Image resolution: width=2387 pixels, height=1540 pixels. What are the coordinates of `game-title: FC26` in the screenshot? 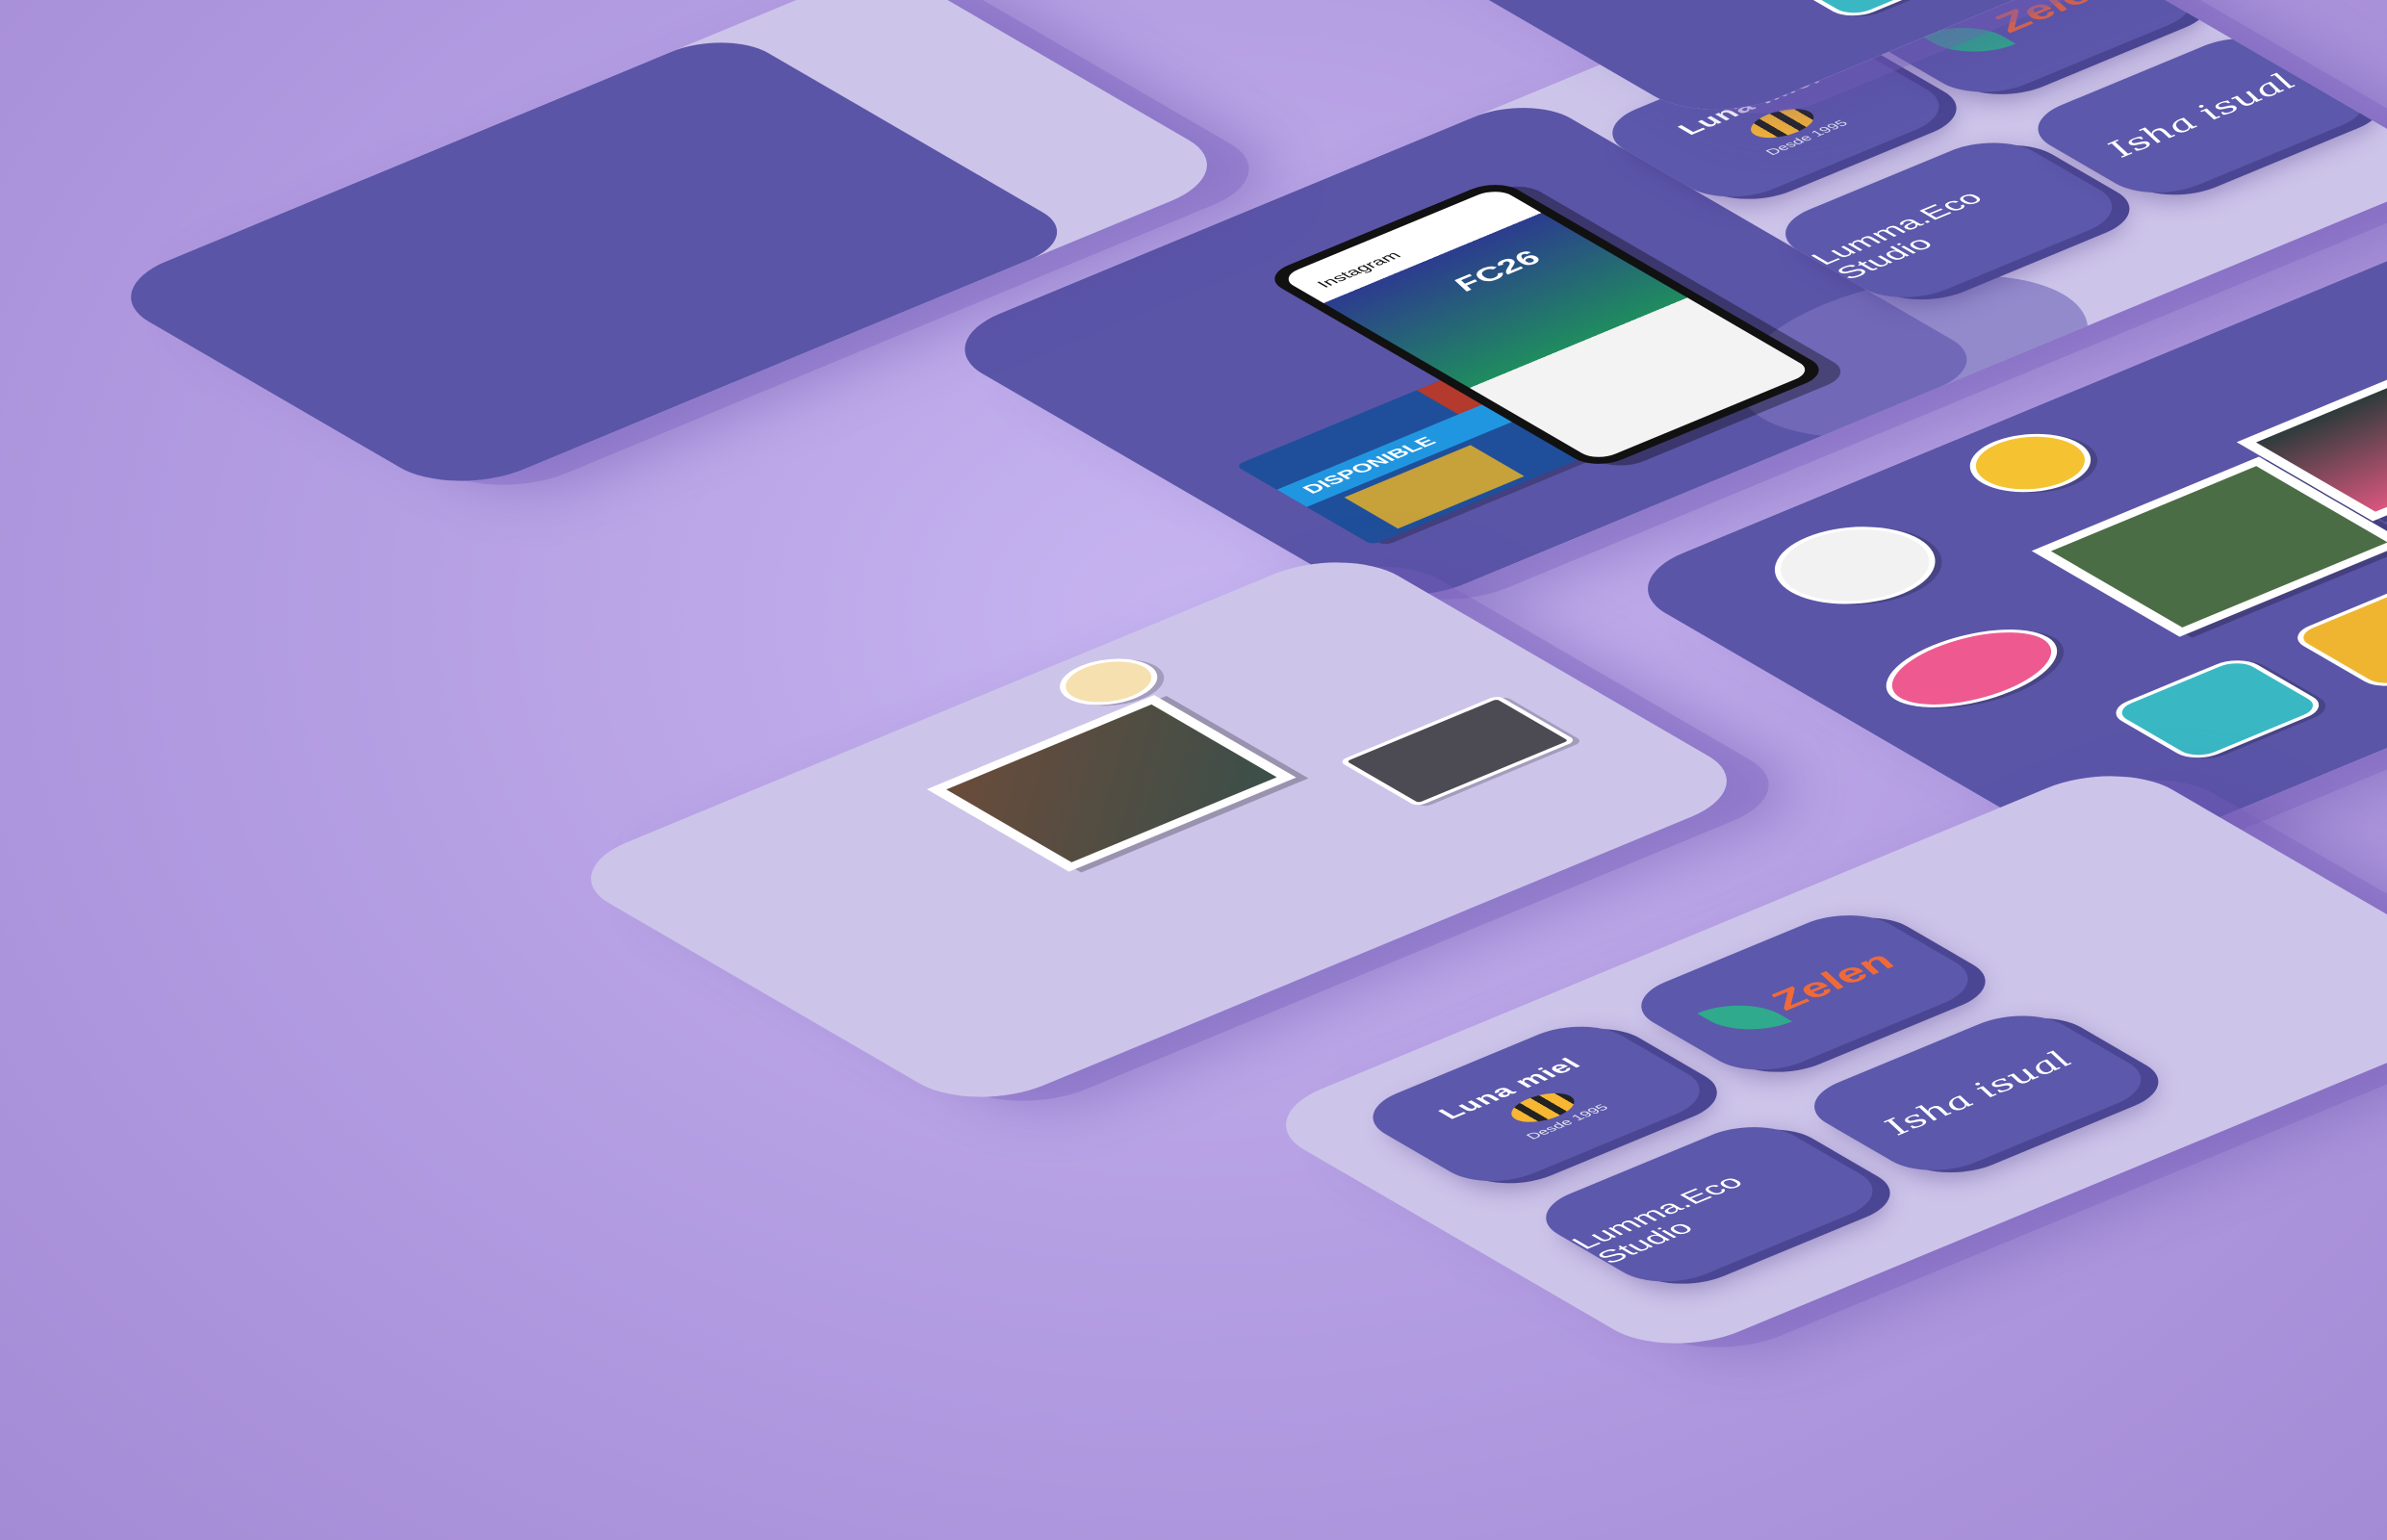 It's located at (1497, 271).